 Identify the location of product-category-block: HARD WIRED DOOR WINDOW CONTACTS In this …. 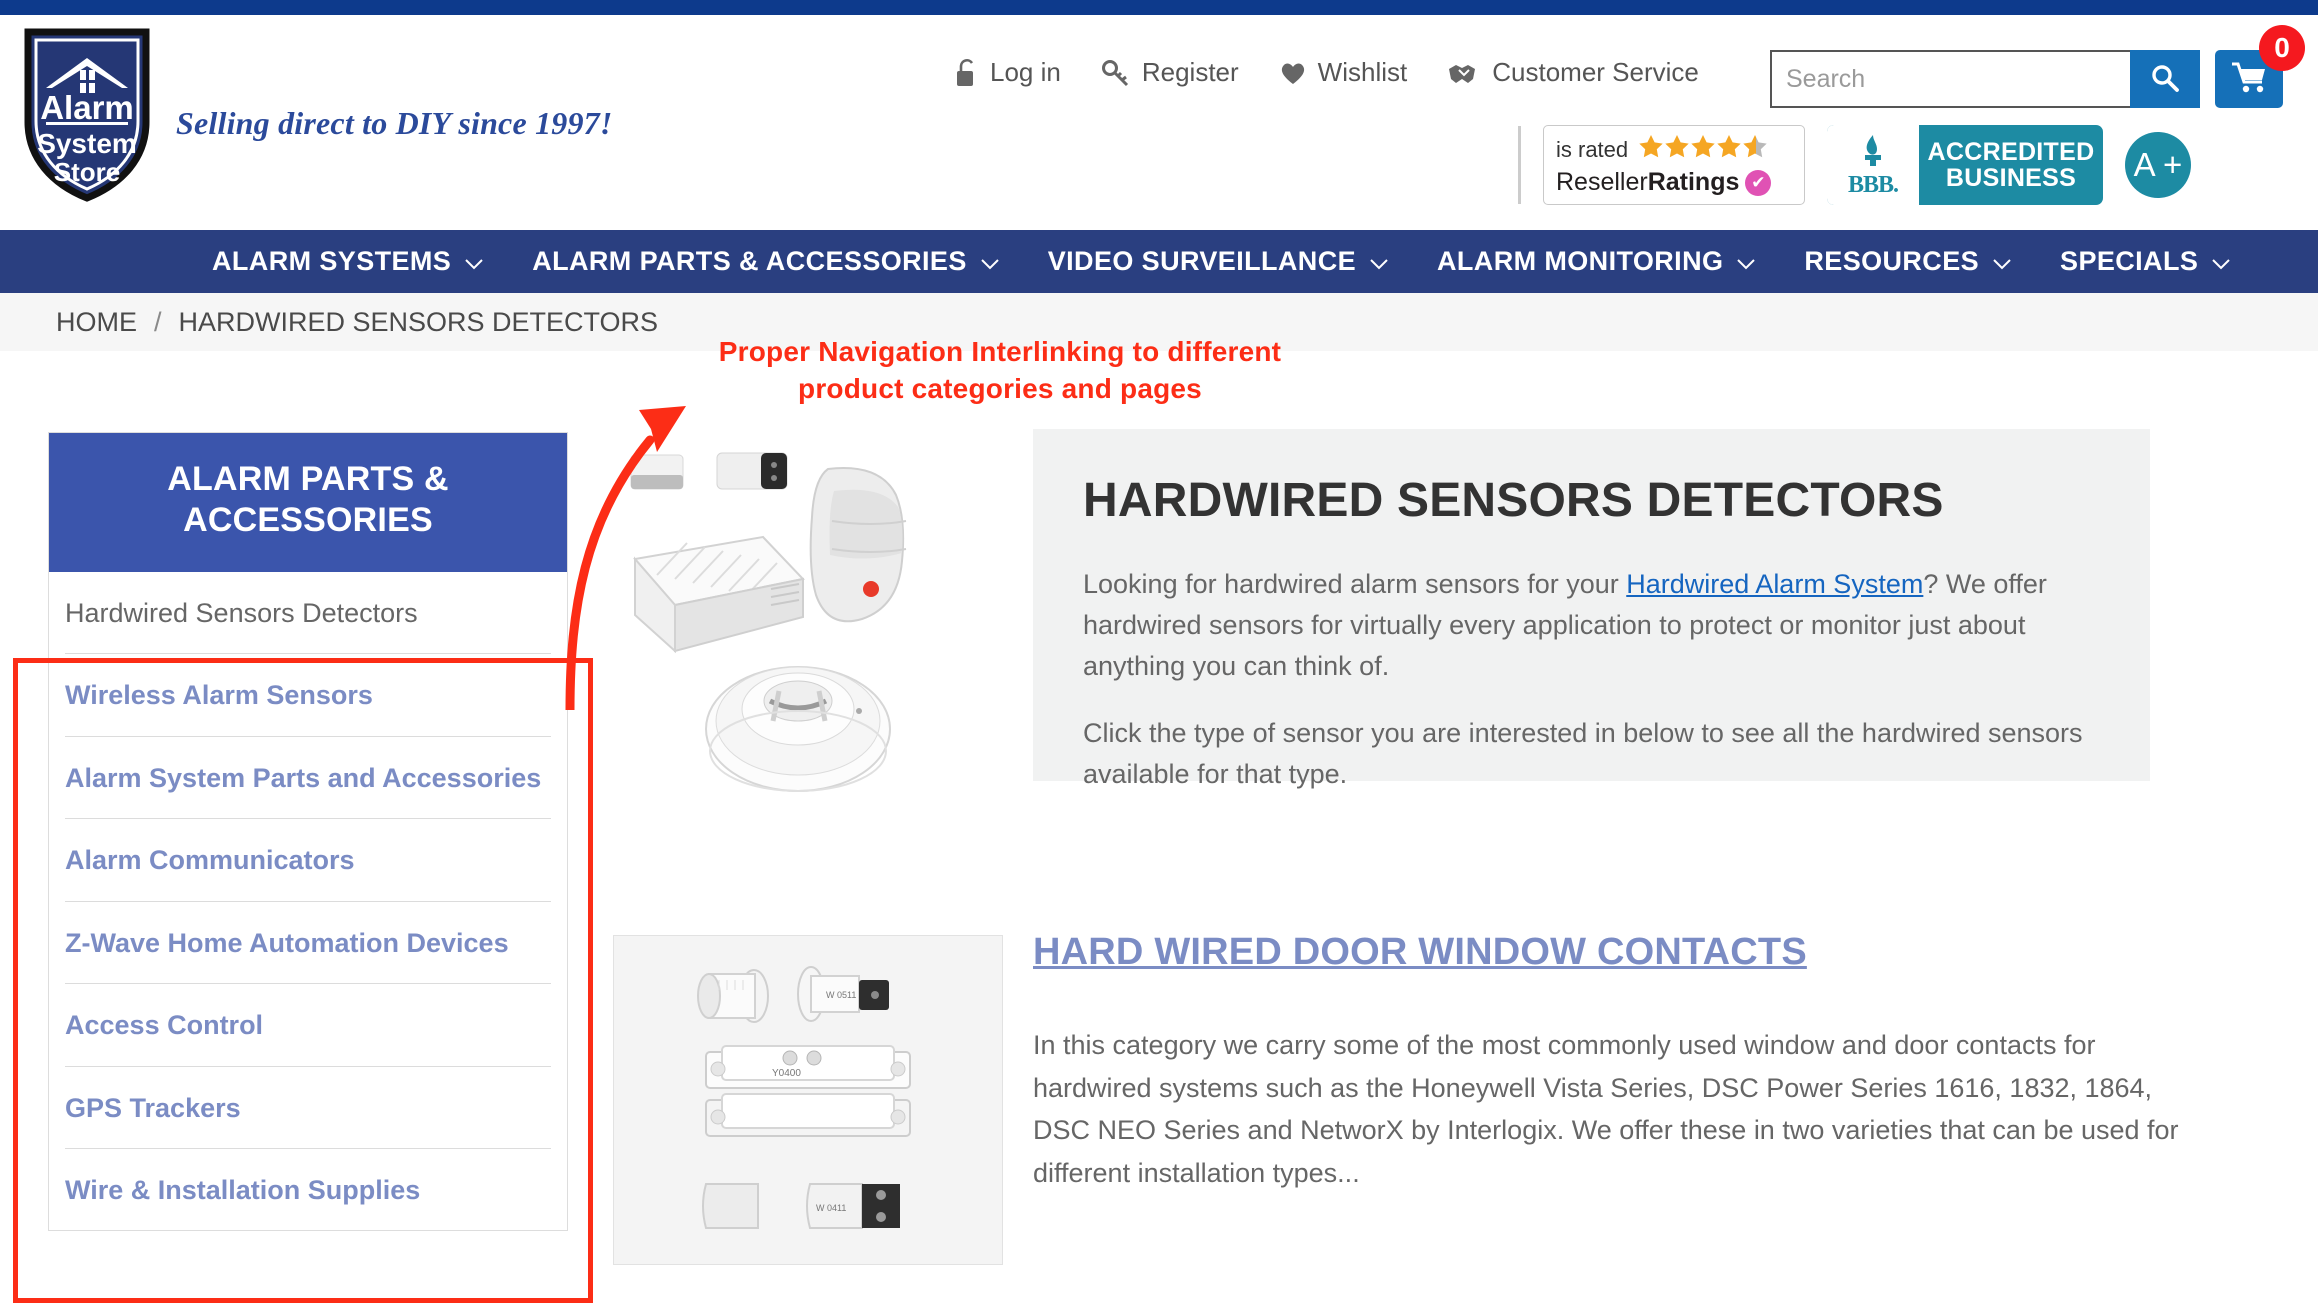
(1623, 1063).